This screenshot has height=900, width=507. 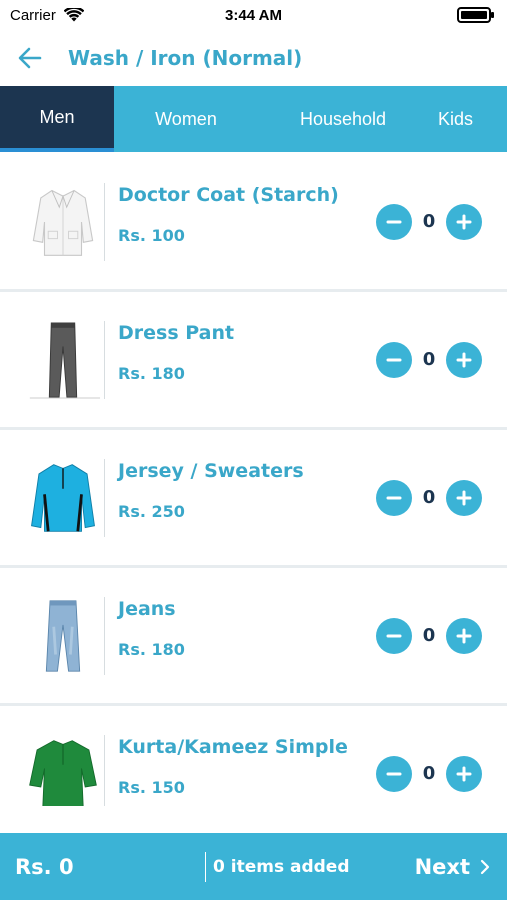 I want to click on category-tab-bar: Men Women Household Kids, so click(x=253, y=119).